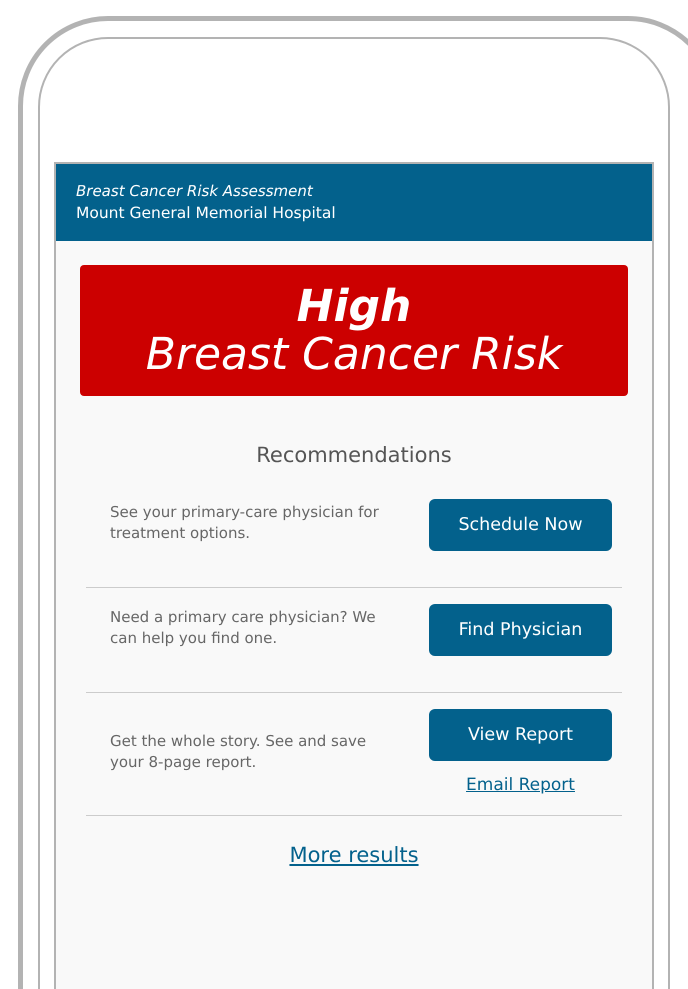 The height and width of the screenshot is (989, 688). What do you see at coordinates (520, 735) in the screenshot?
I see `action-button: View Report` at bounding box center [520, 735].